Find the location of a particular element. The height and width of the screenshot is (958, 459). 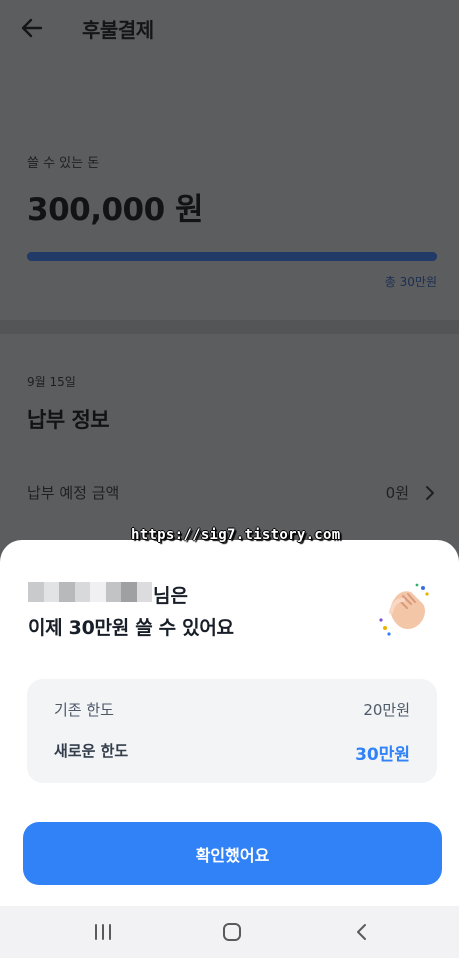

limit-comparison-card: 기존 한도 20만원 새로운 한도 30만원 is located at coordinates (232, 731).